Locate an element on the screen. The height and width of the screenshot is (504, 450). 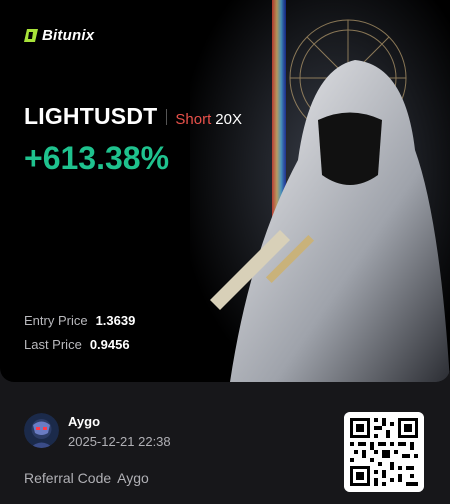
position-header: LIGHTUSDT Short 20X is located at coordinates (133, 116).